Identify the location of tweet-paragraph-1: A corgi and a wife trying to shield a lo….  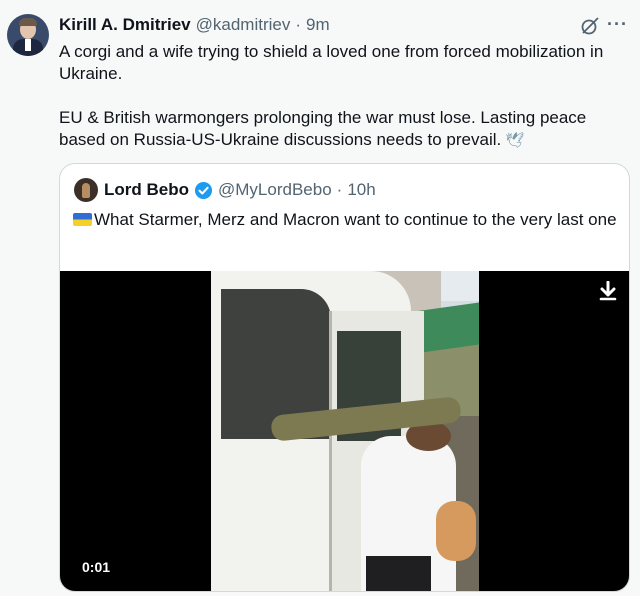
(331, 62).